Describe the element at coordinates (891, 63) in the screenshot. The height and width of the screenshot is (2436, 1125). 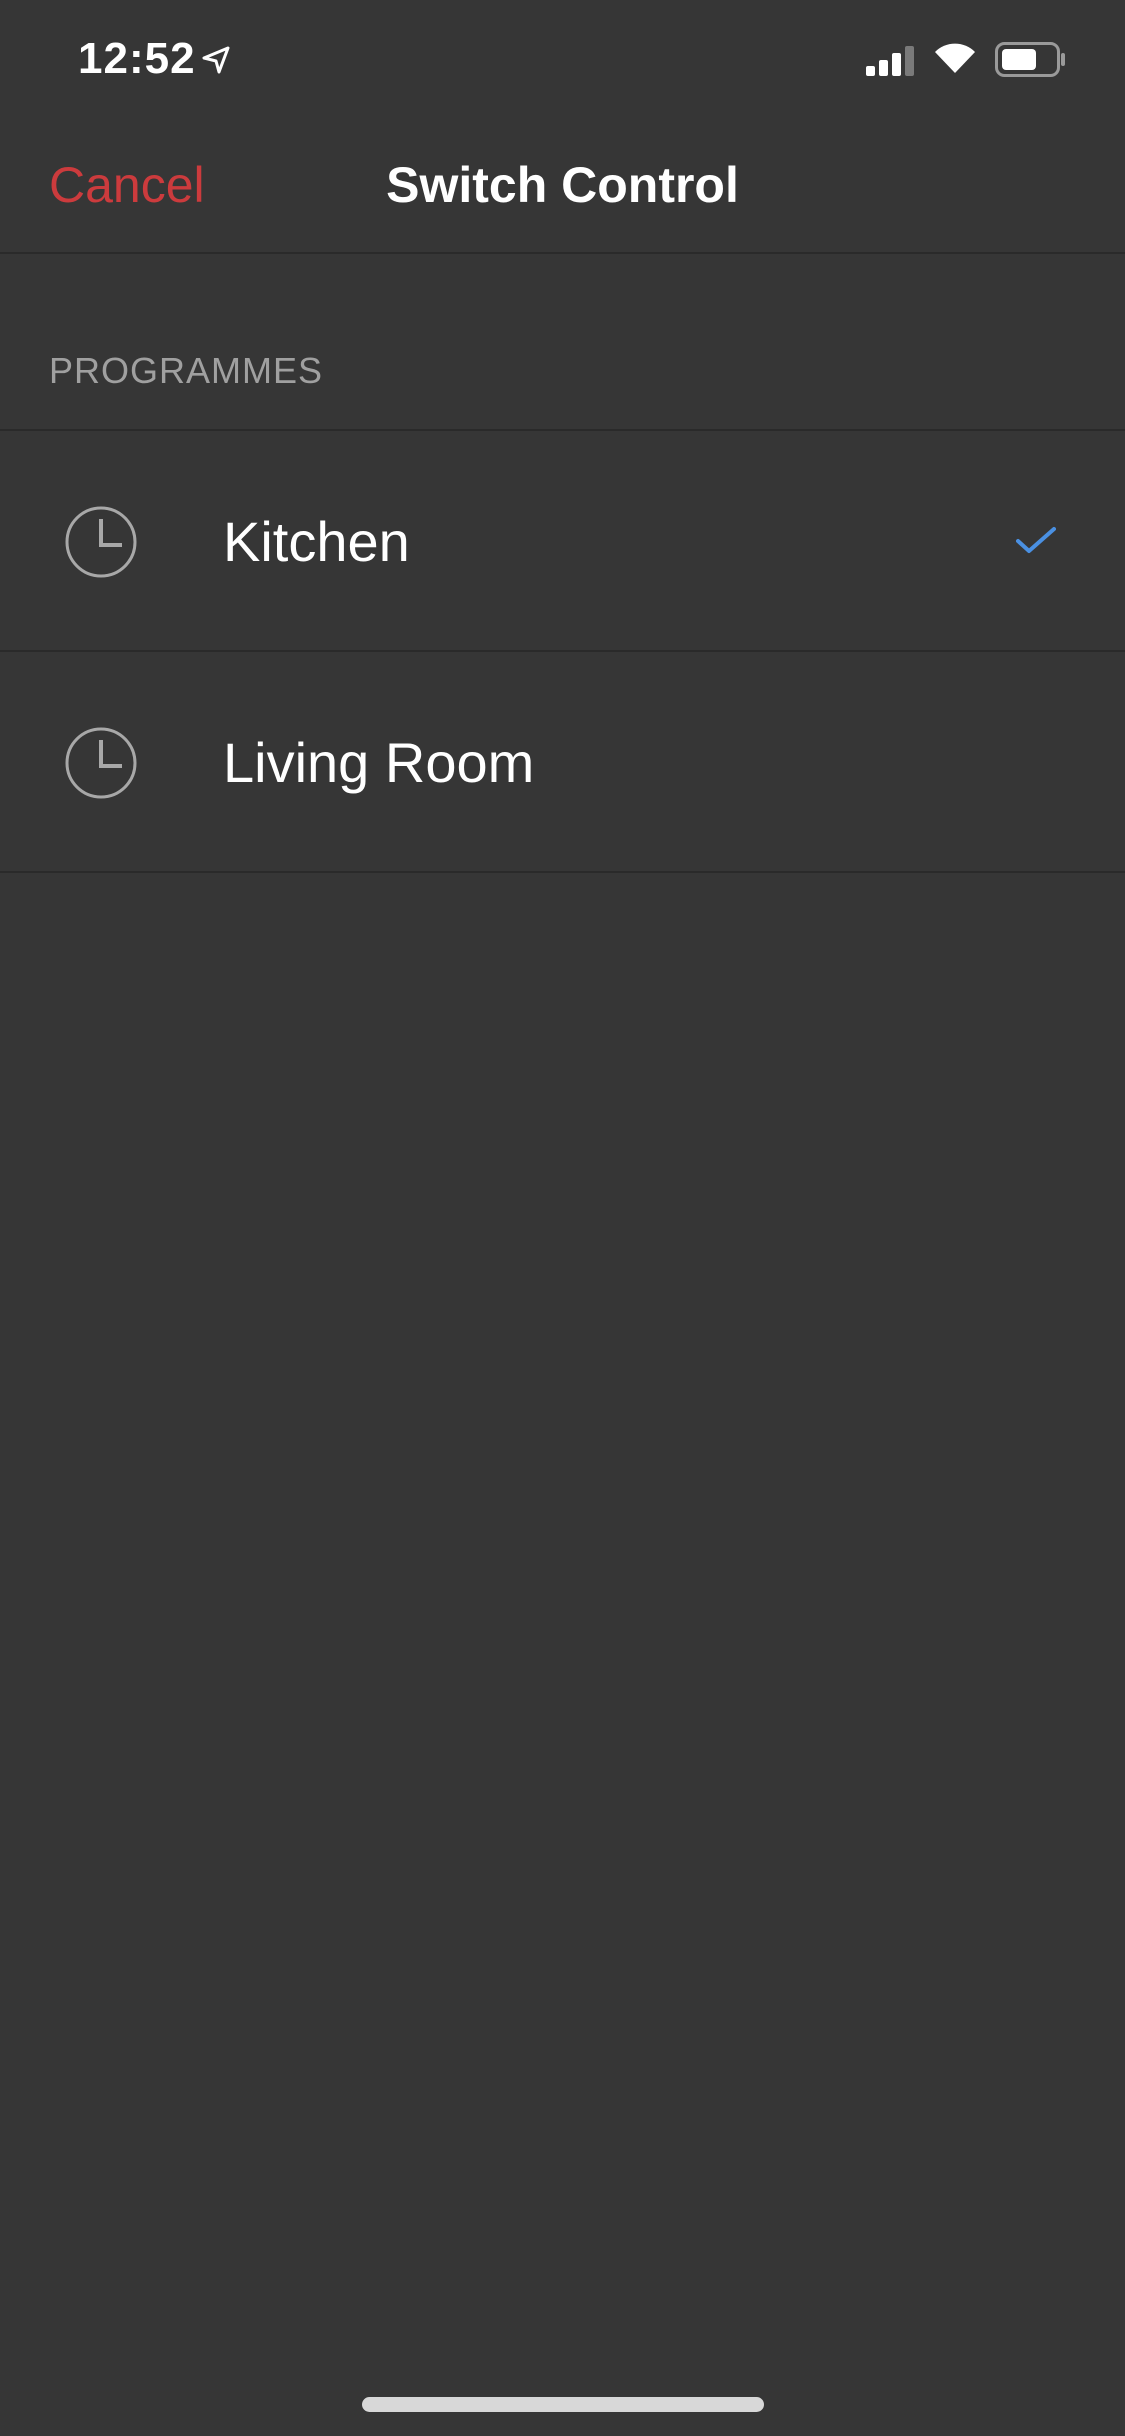
I see `cellular-signal-icon` at that location.